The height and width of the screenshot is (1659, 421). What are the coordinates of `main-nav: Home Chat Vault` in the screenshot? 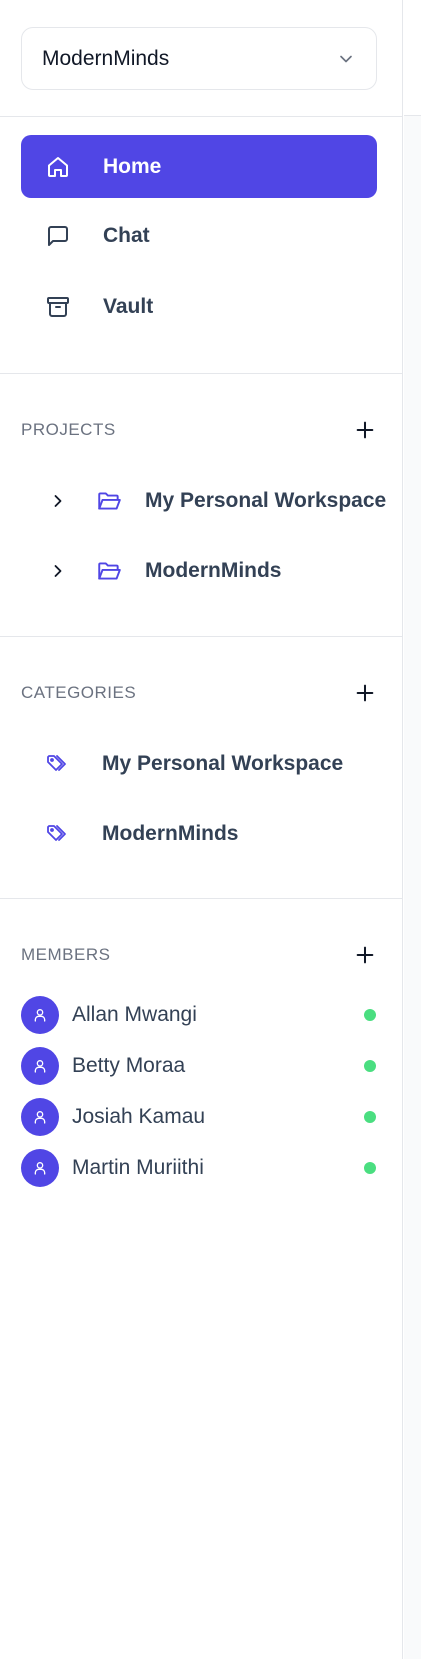 It's located at (201, 245).